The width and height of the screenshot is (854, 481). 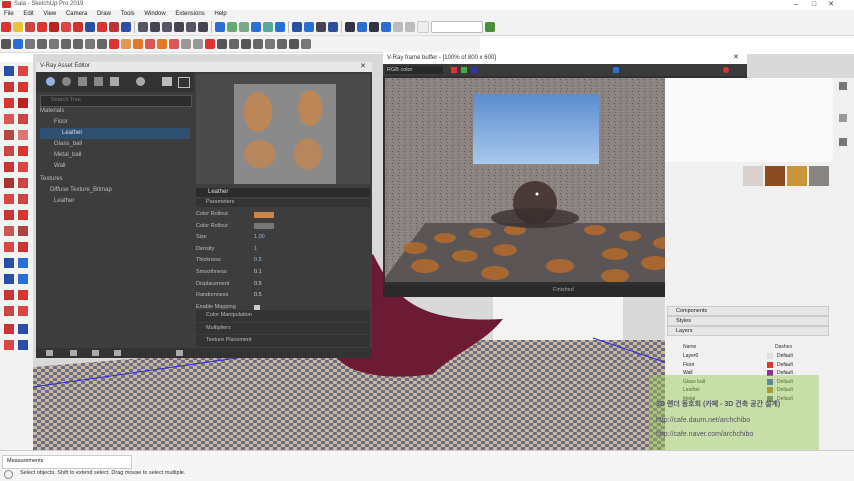 What do you see at coordinates (30, 27) in the screenshot?
I see `eraser-icon` at bounding box center [30, 27].